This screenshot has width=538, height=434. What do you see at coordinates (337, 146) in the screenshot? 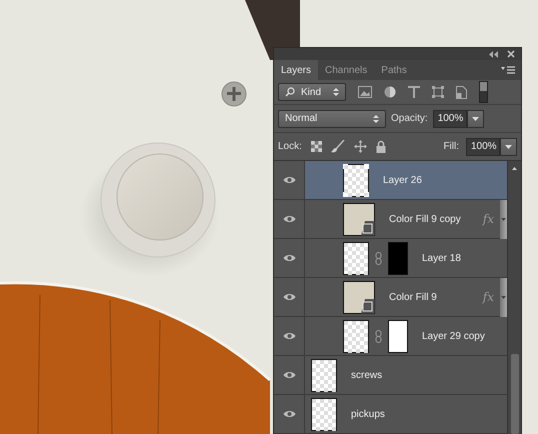
I see `brush-icon` at bounding box center [337, 146].